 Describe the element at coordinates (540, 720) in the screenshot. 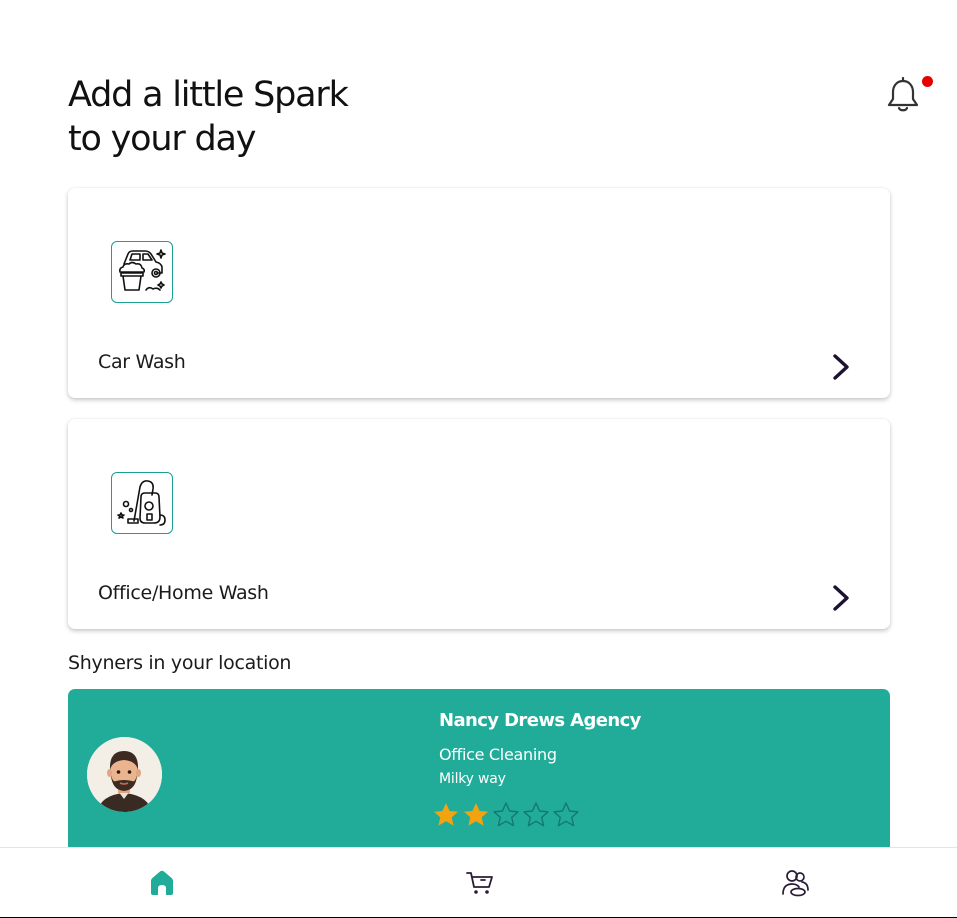

I see `shyner-name: Nancy Drews Agency` at that location.